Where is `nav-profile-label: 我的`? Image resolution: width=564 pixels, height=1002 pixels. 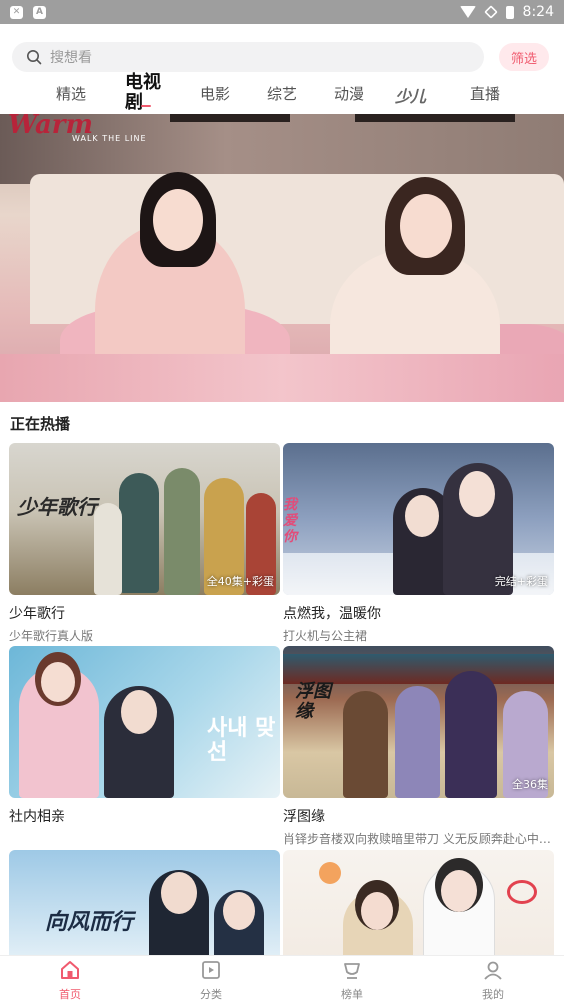
nav-profile-label: 我的 is located at coordinates (493, 994).